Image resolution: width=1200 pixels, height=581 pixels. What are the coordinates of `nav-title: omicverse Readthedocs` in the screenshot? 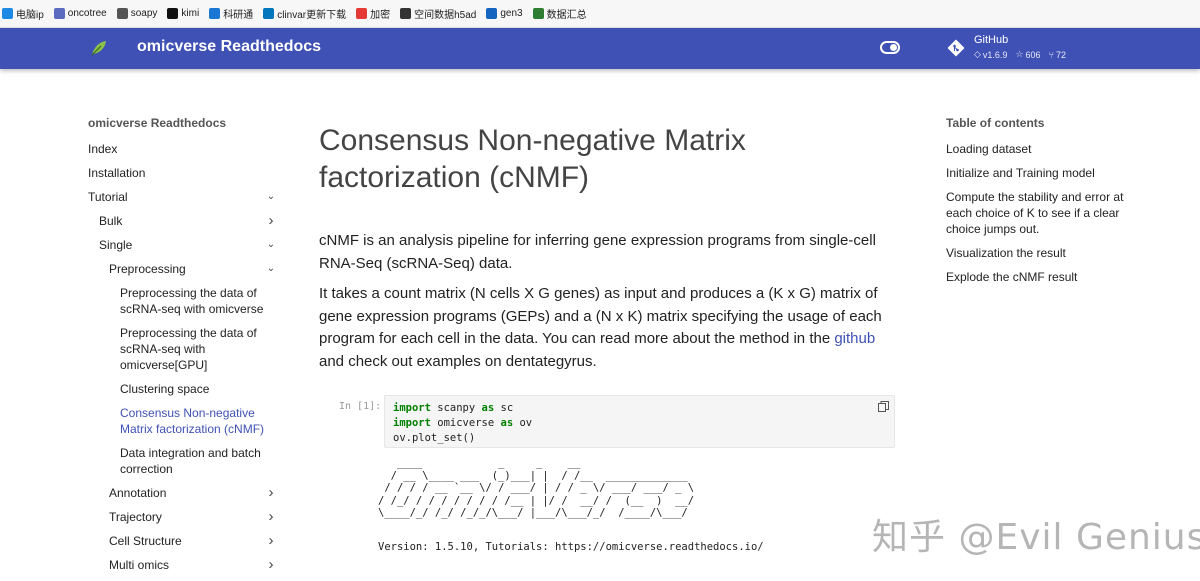 It's located at (157, 123).